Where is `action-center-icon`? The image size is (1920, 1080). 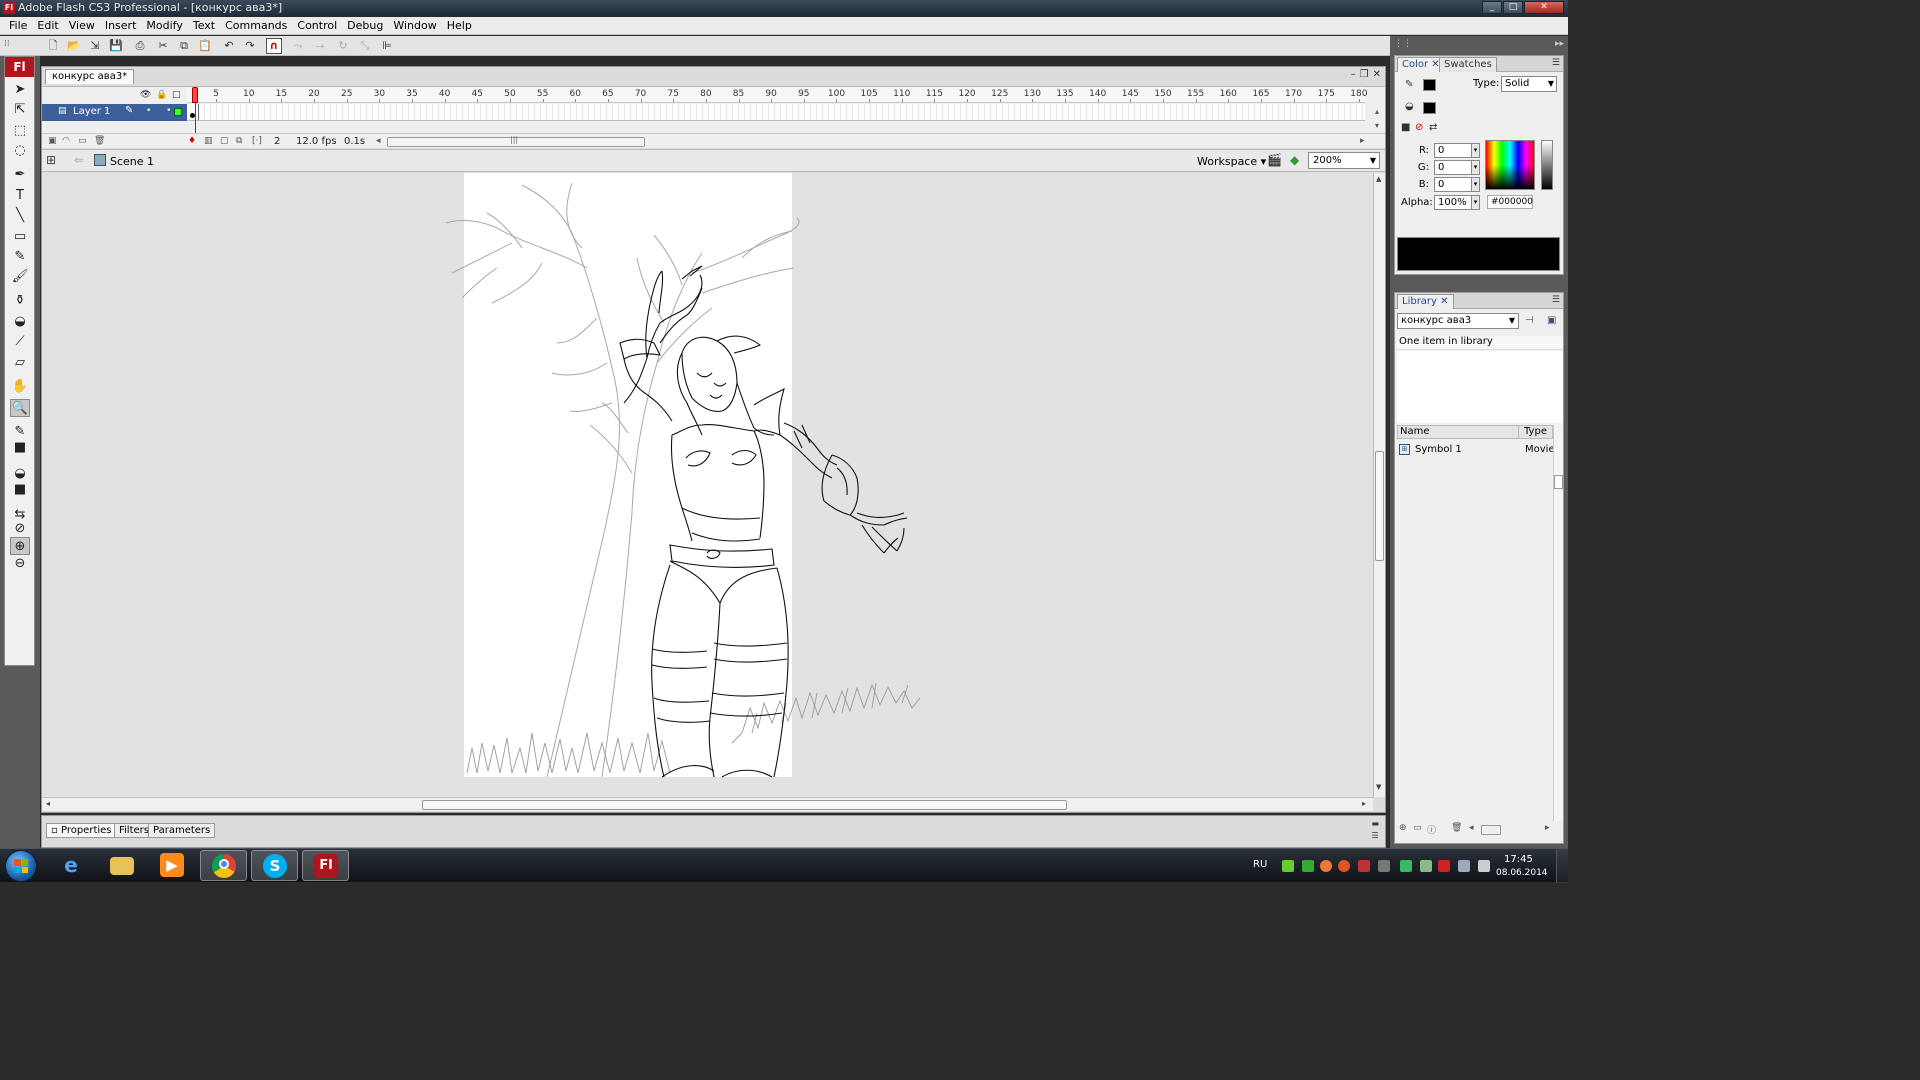
action-center-icon is located at coordinates (1444, 866).